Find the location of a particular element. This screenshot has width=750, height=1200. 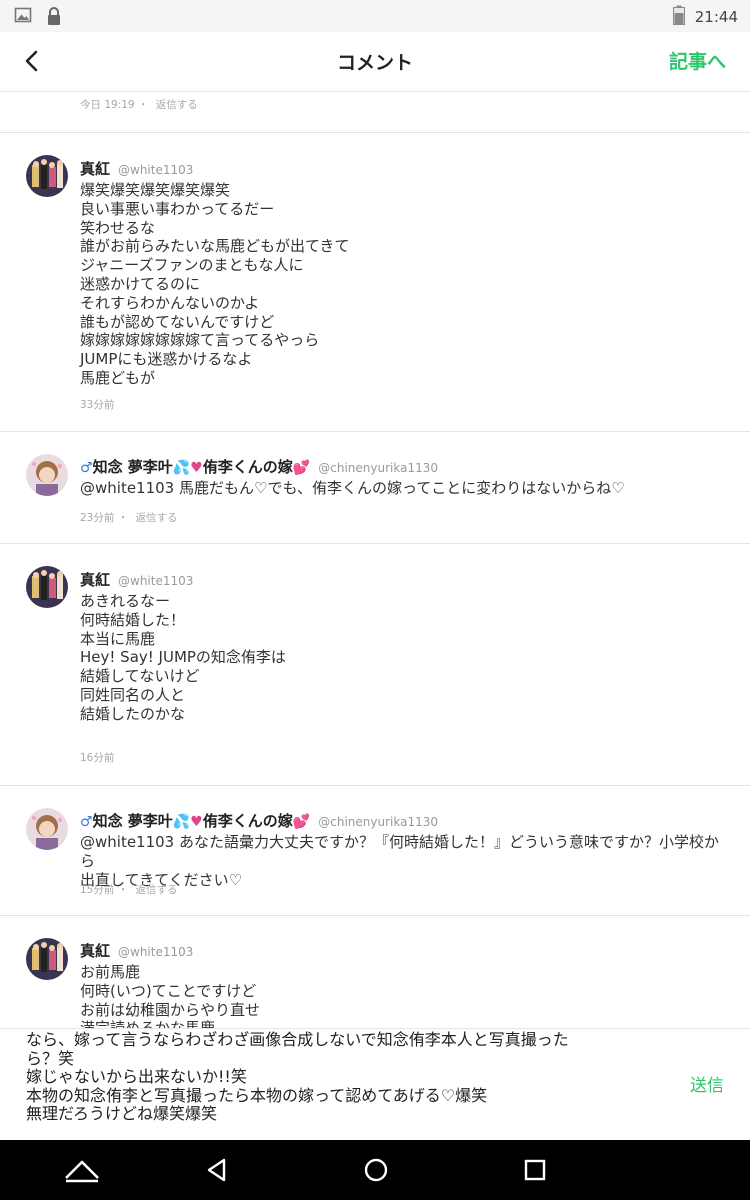

comment-time: 23分前 is located at coordinates (97, 518).